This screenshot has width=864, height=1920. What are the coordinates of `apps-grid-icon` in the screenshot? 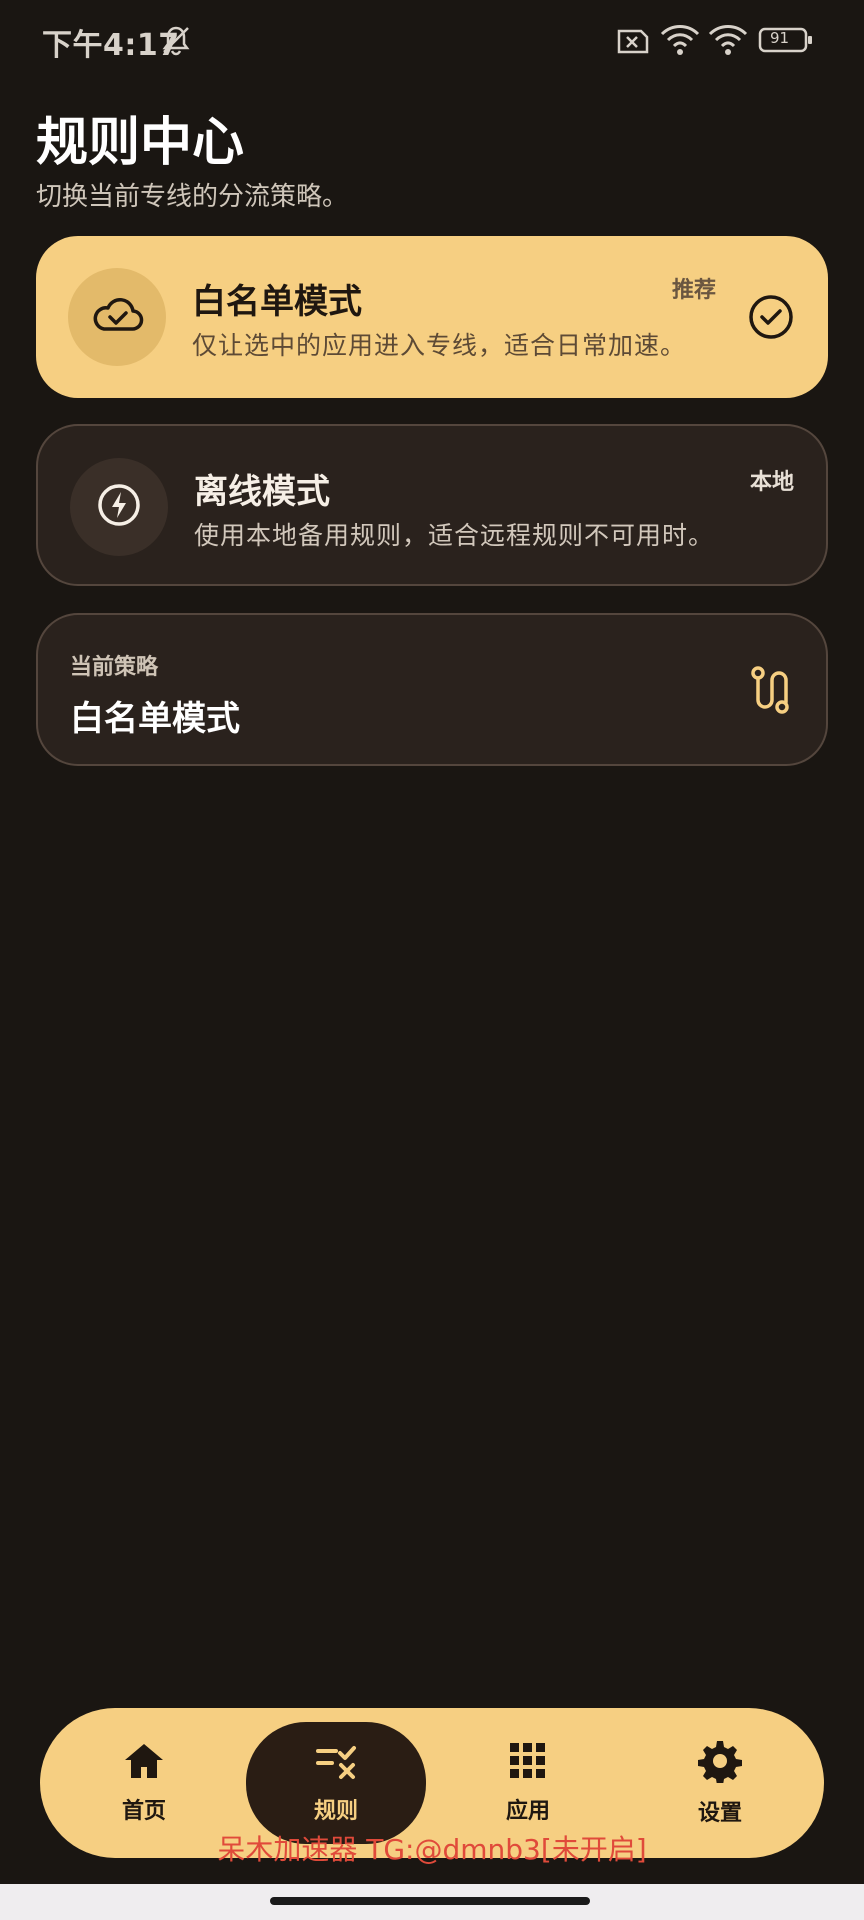 It's located at (528, 1763).